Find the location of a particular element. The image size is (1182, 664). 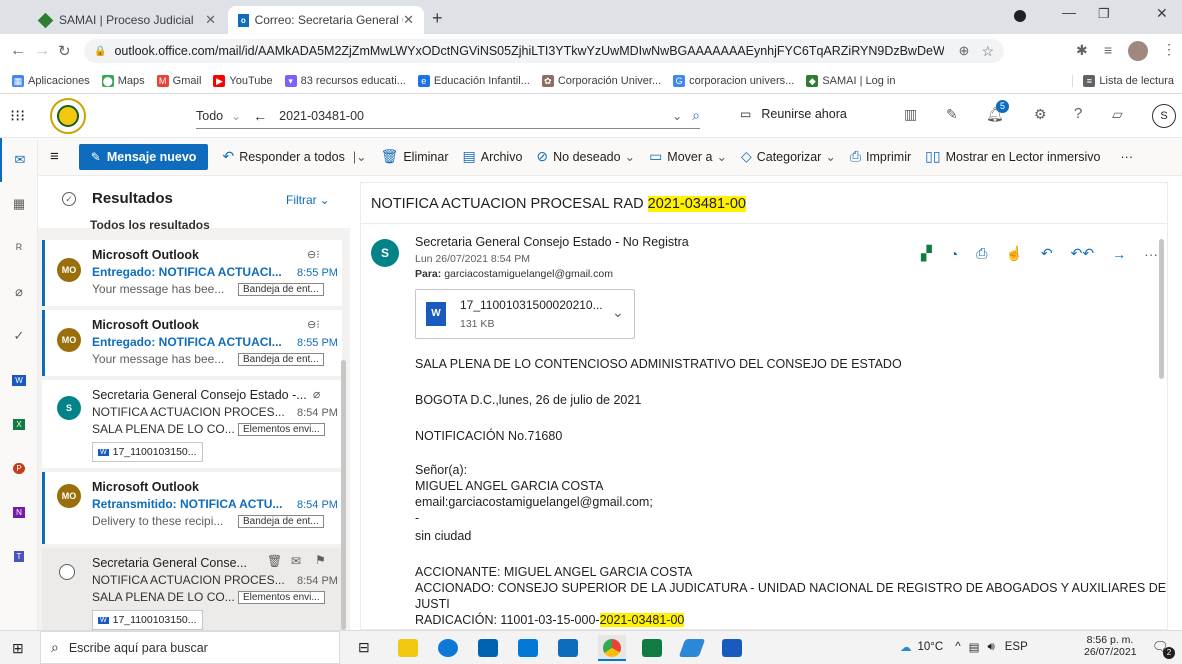

reply-icon: ↶ is located at coordinates (1047, 253).